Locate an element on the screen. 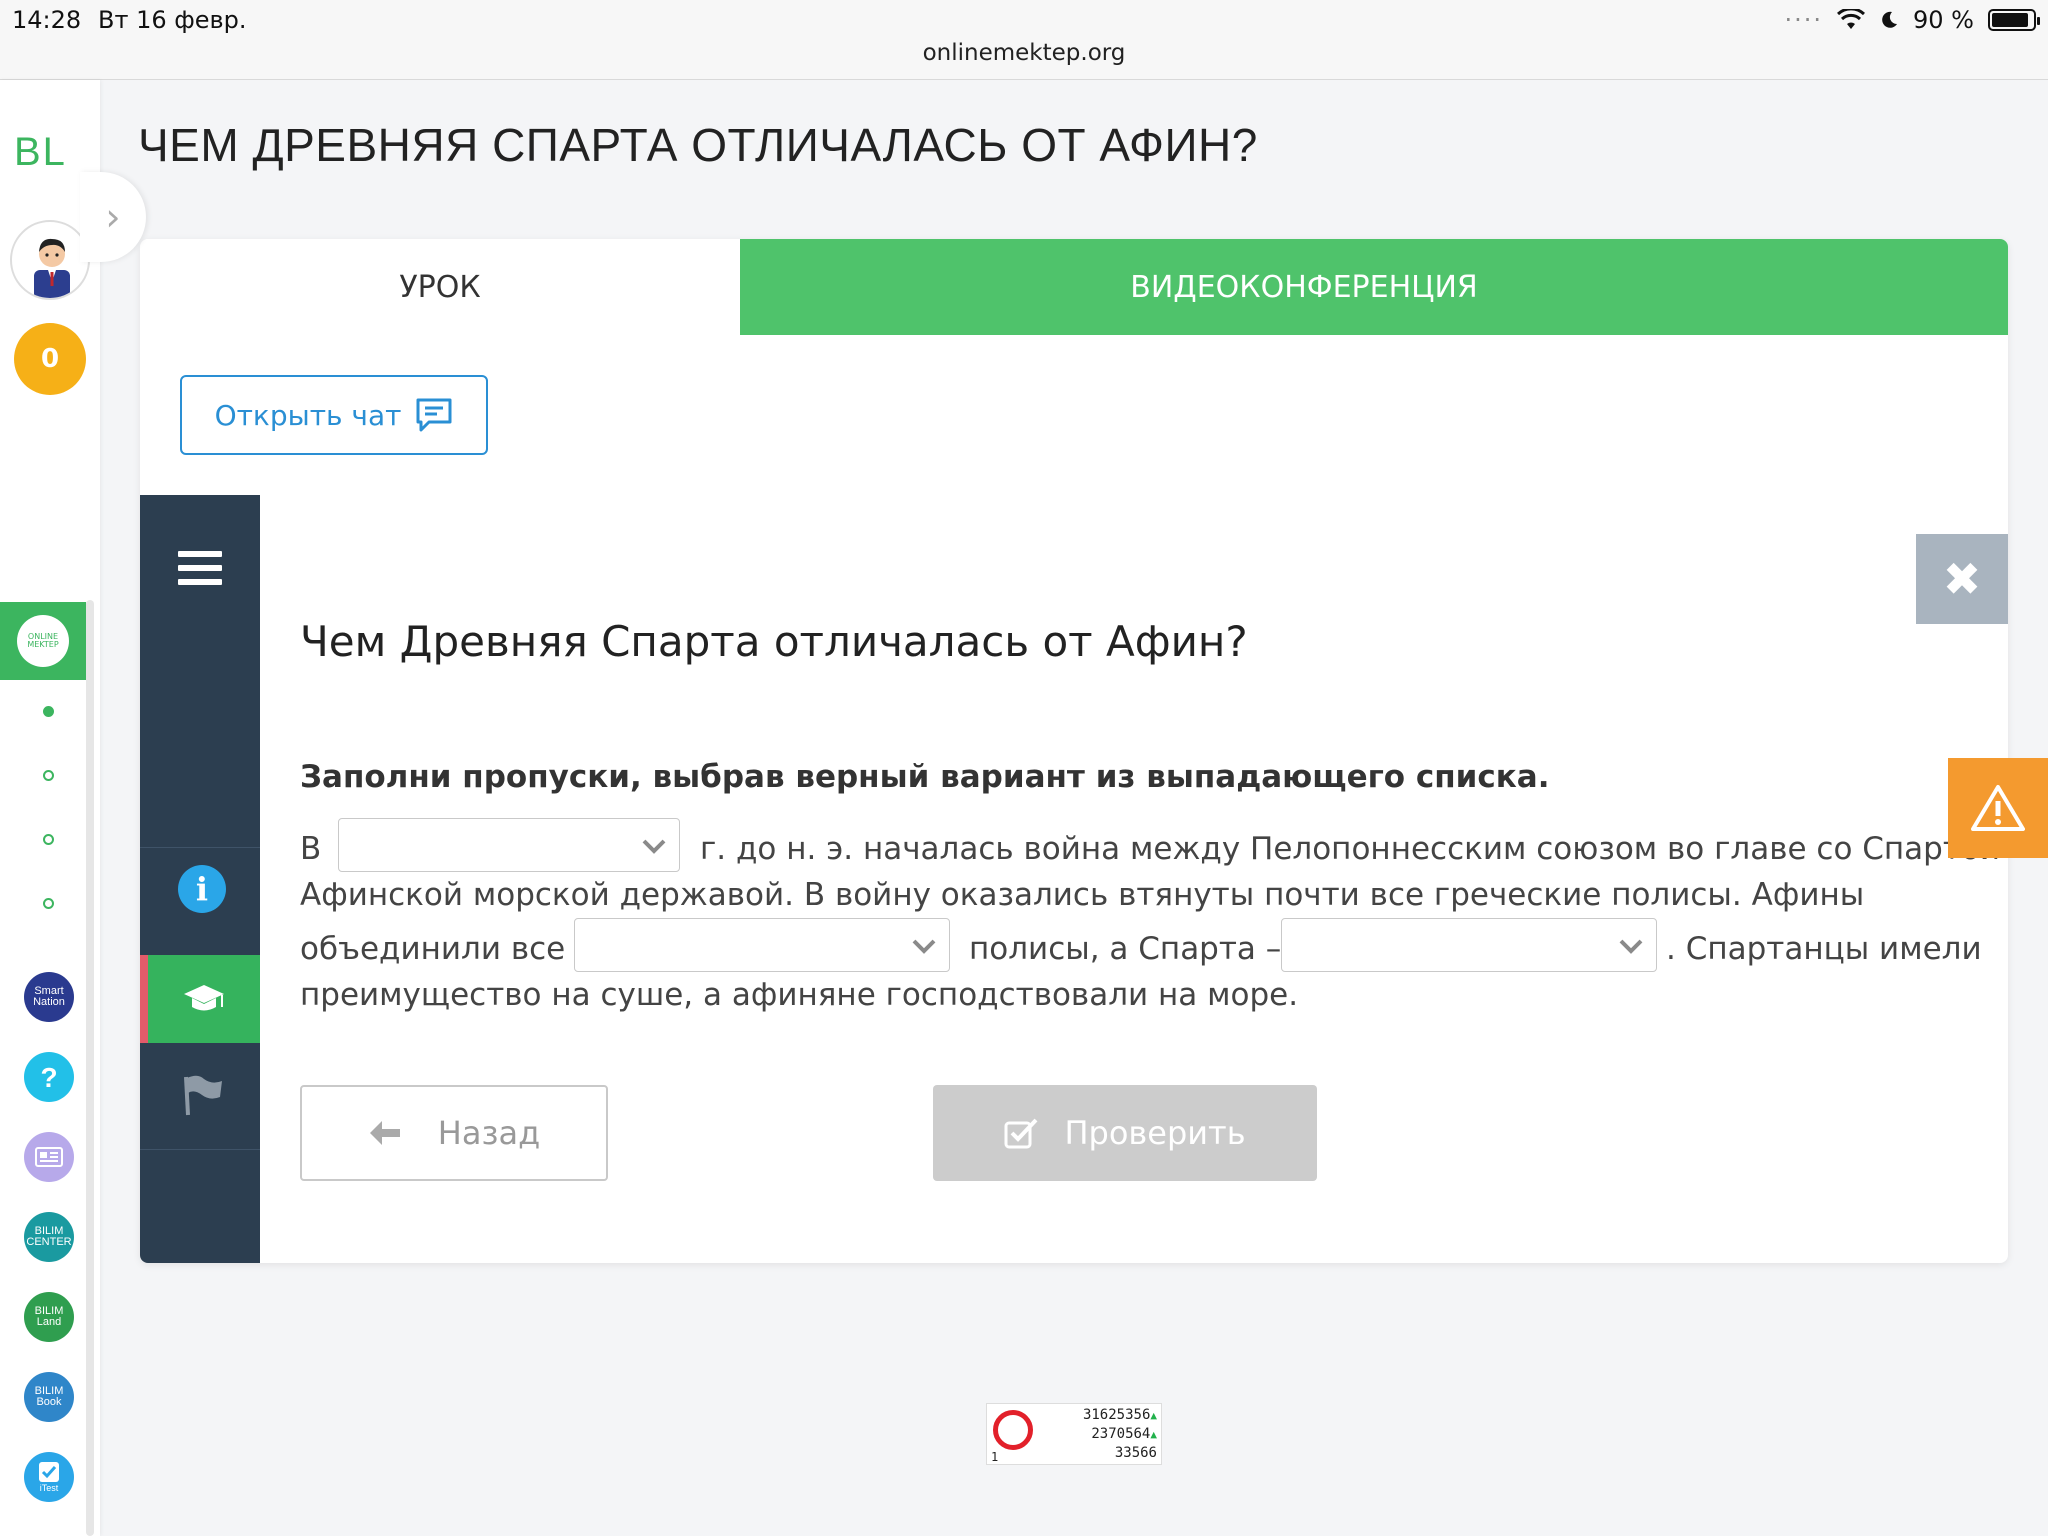  sparta-allies-select is located at coordinates (1469, 945).